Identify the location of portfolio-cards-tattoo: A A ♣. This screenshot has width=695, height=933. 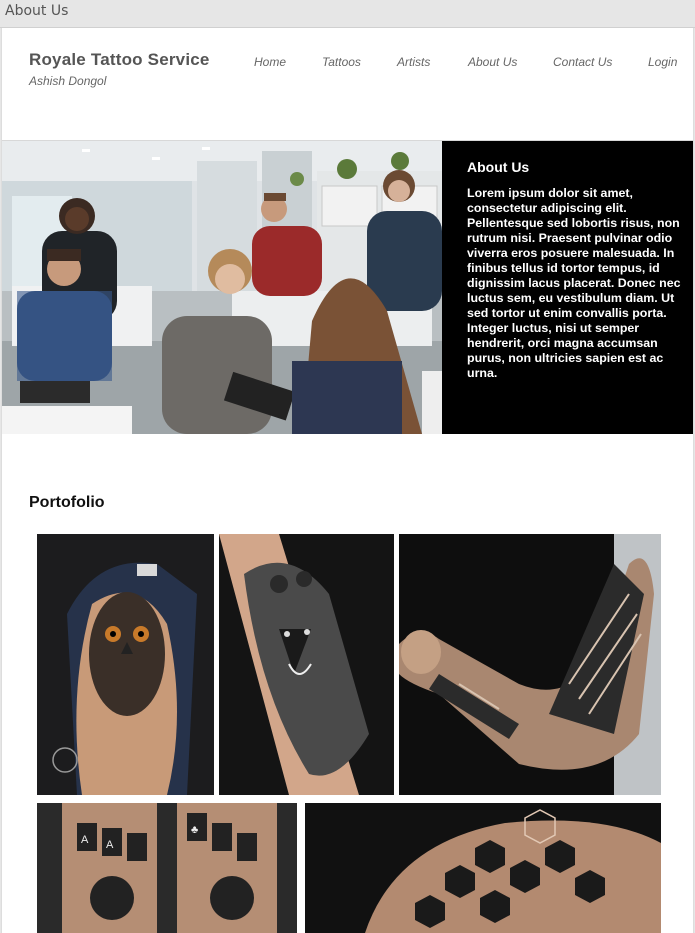
(167, 868).